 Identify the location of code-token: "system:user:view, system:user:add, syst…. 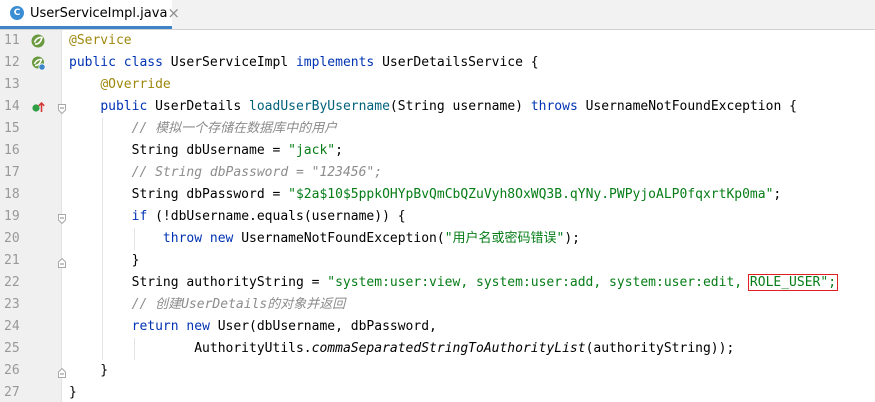
(538, 282).